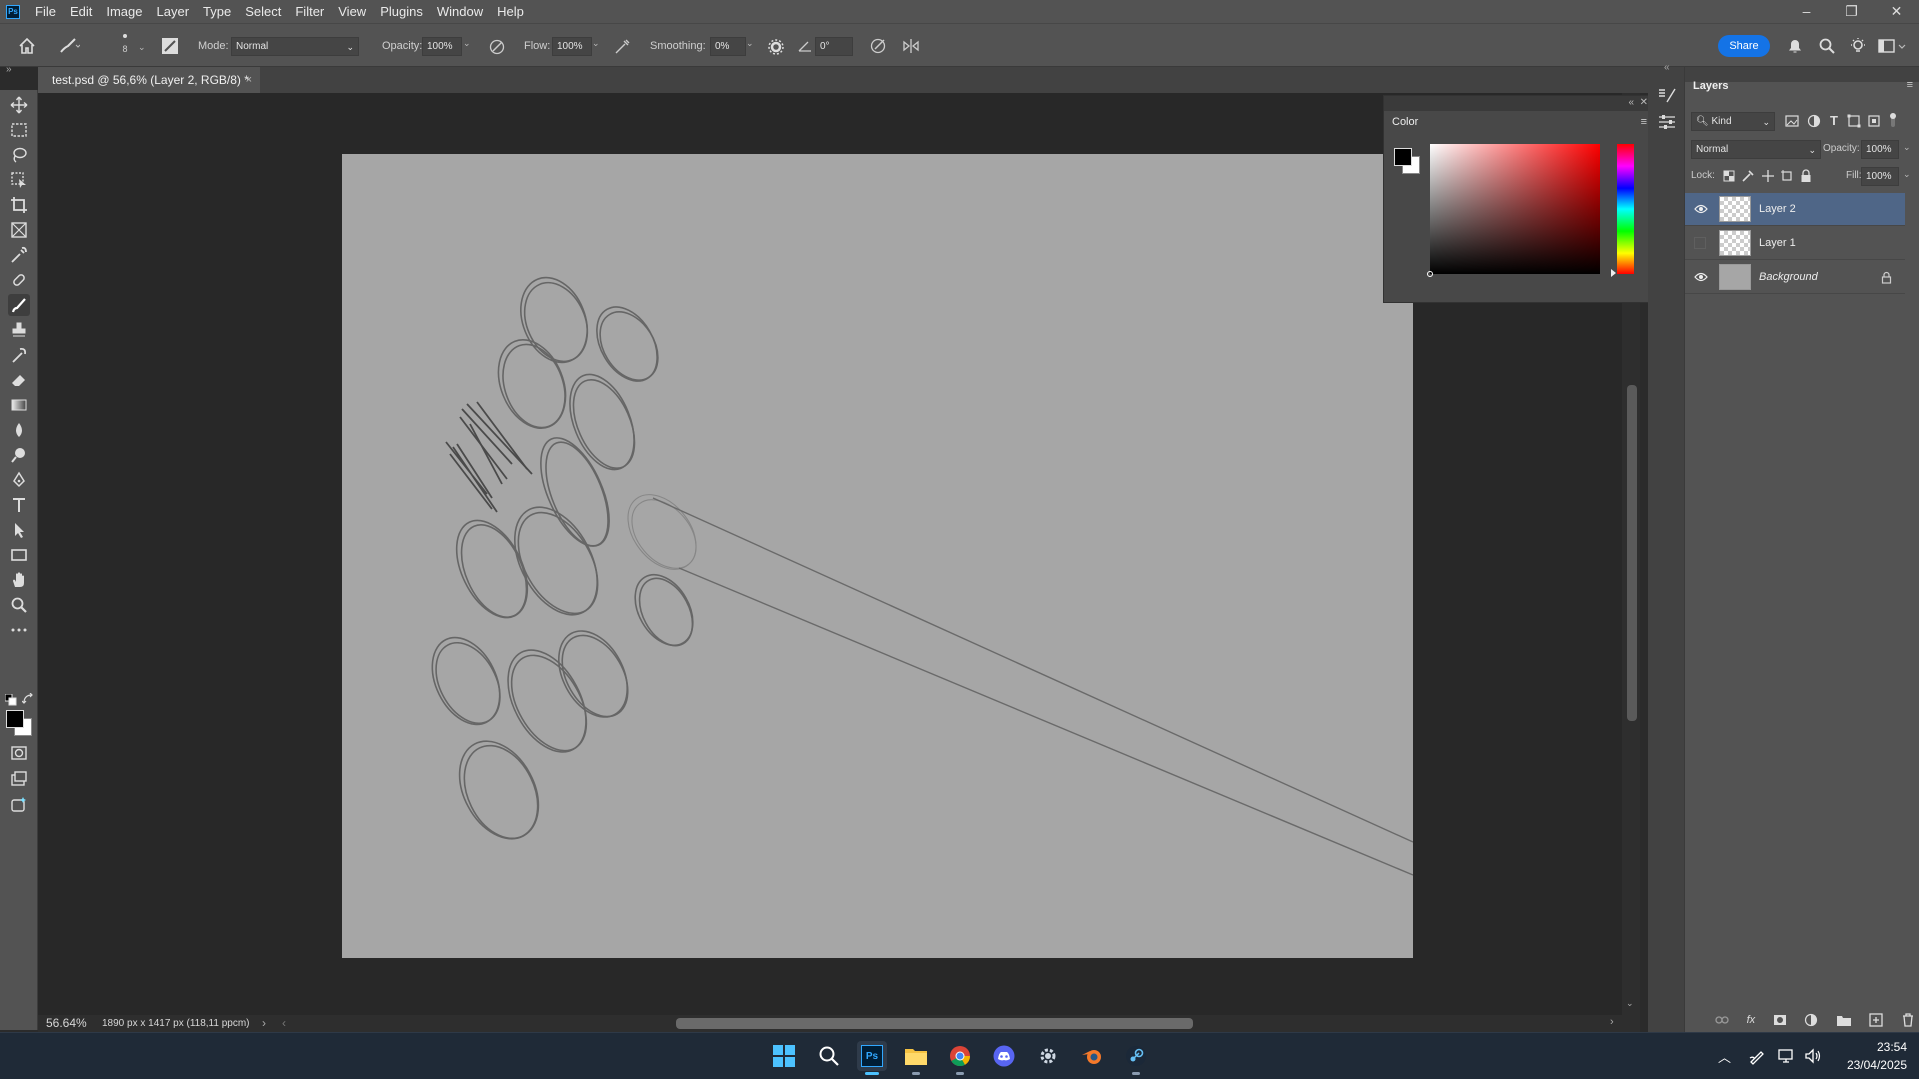 The image size is (1919, 1079). I want to click on gradient-tool-icon, so click(19, 405).